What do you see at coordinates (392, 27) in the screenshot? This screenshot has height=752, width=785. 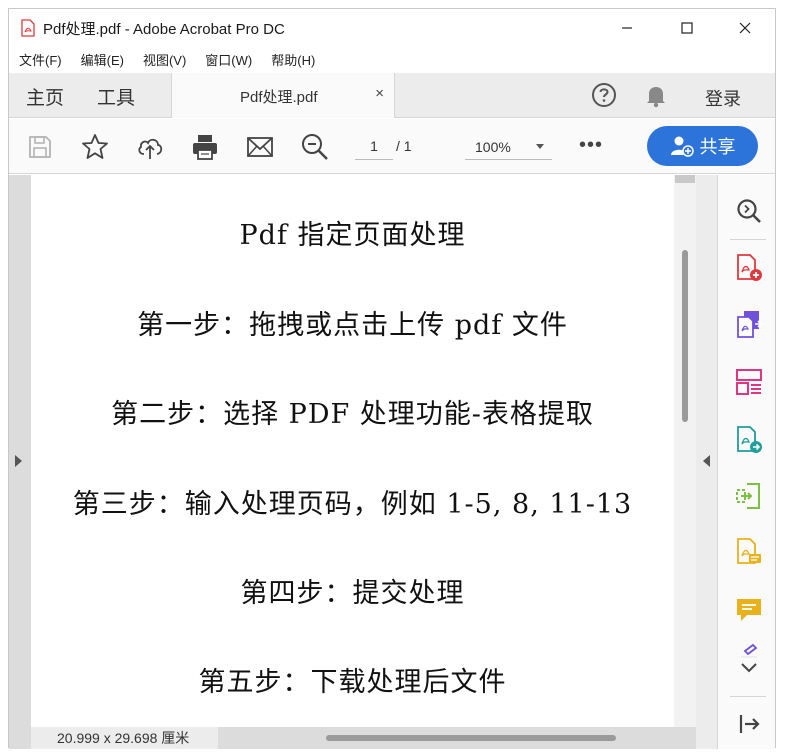 I see `title-bar: Pdf处理.pdf - Adobe Acrobat Pro DC` at bounding box center [392, 27].